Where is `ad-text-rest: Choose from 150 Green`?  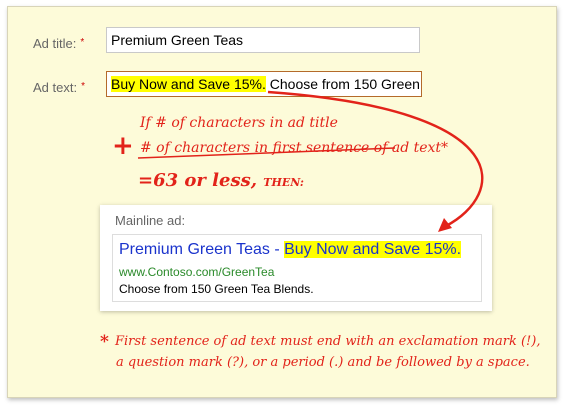 ad-text-rest: Choose from 150 Green is located at coordinates (342, 84).